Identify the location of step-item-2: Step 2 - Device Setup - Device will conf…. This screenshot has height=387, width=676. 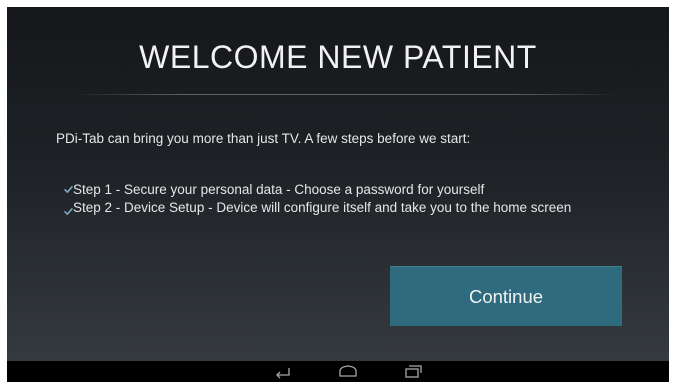
(348, 207).